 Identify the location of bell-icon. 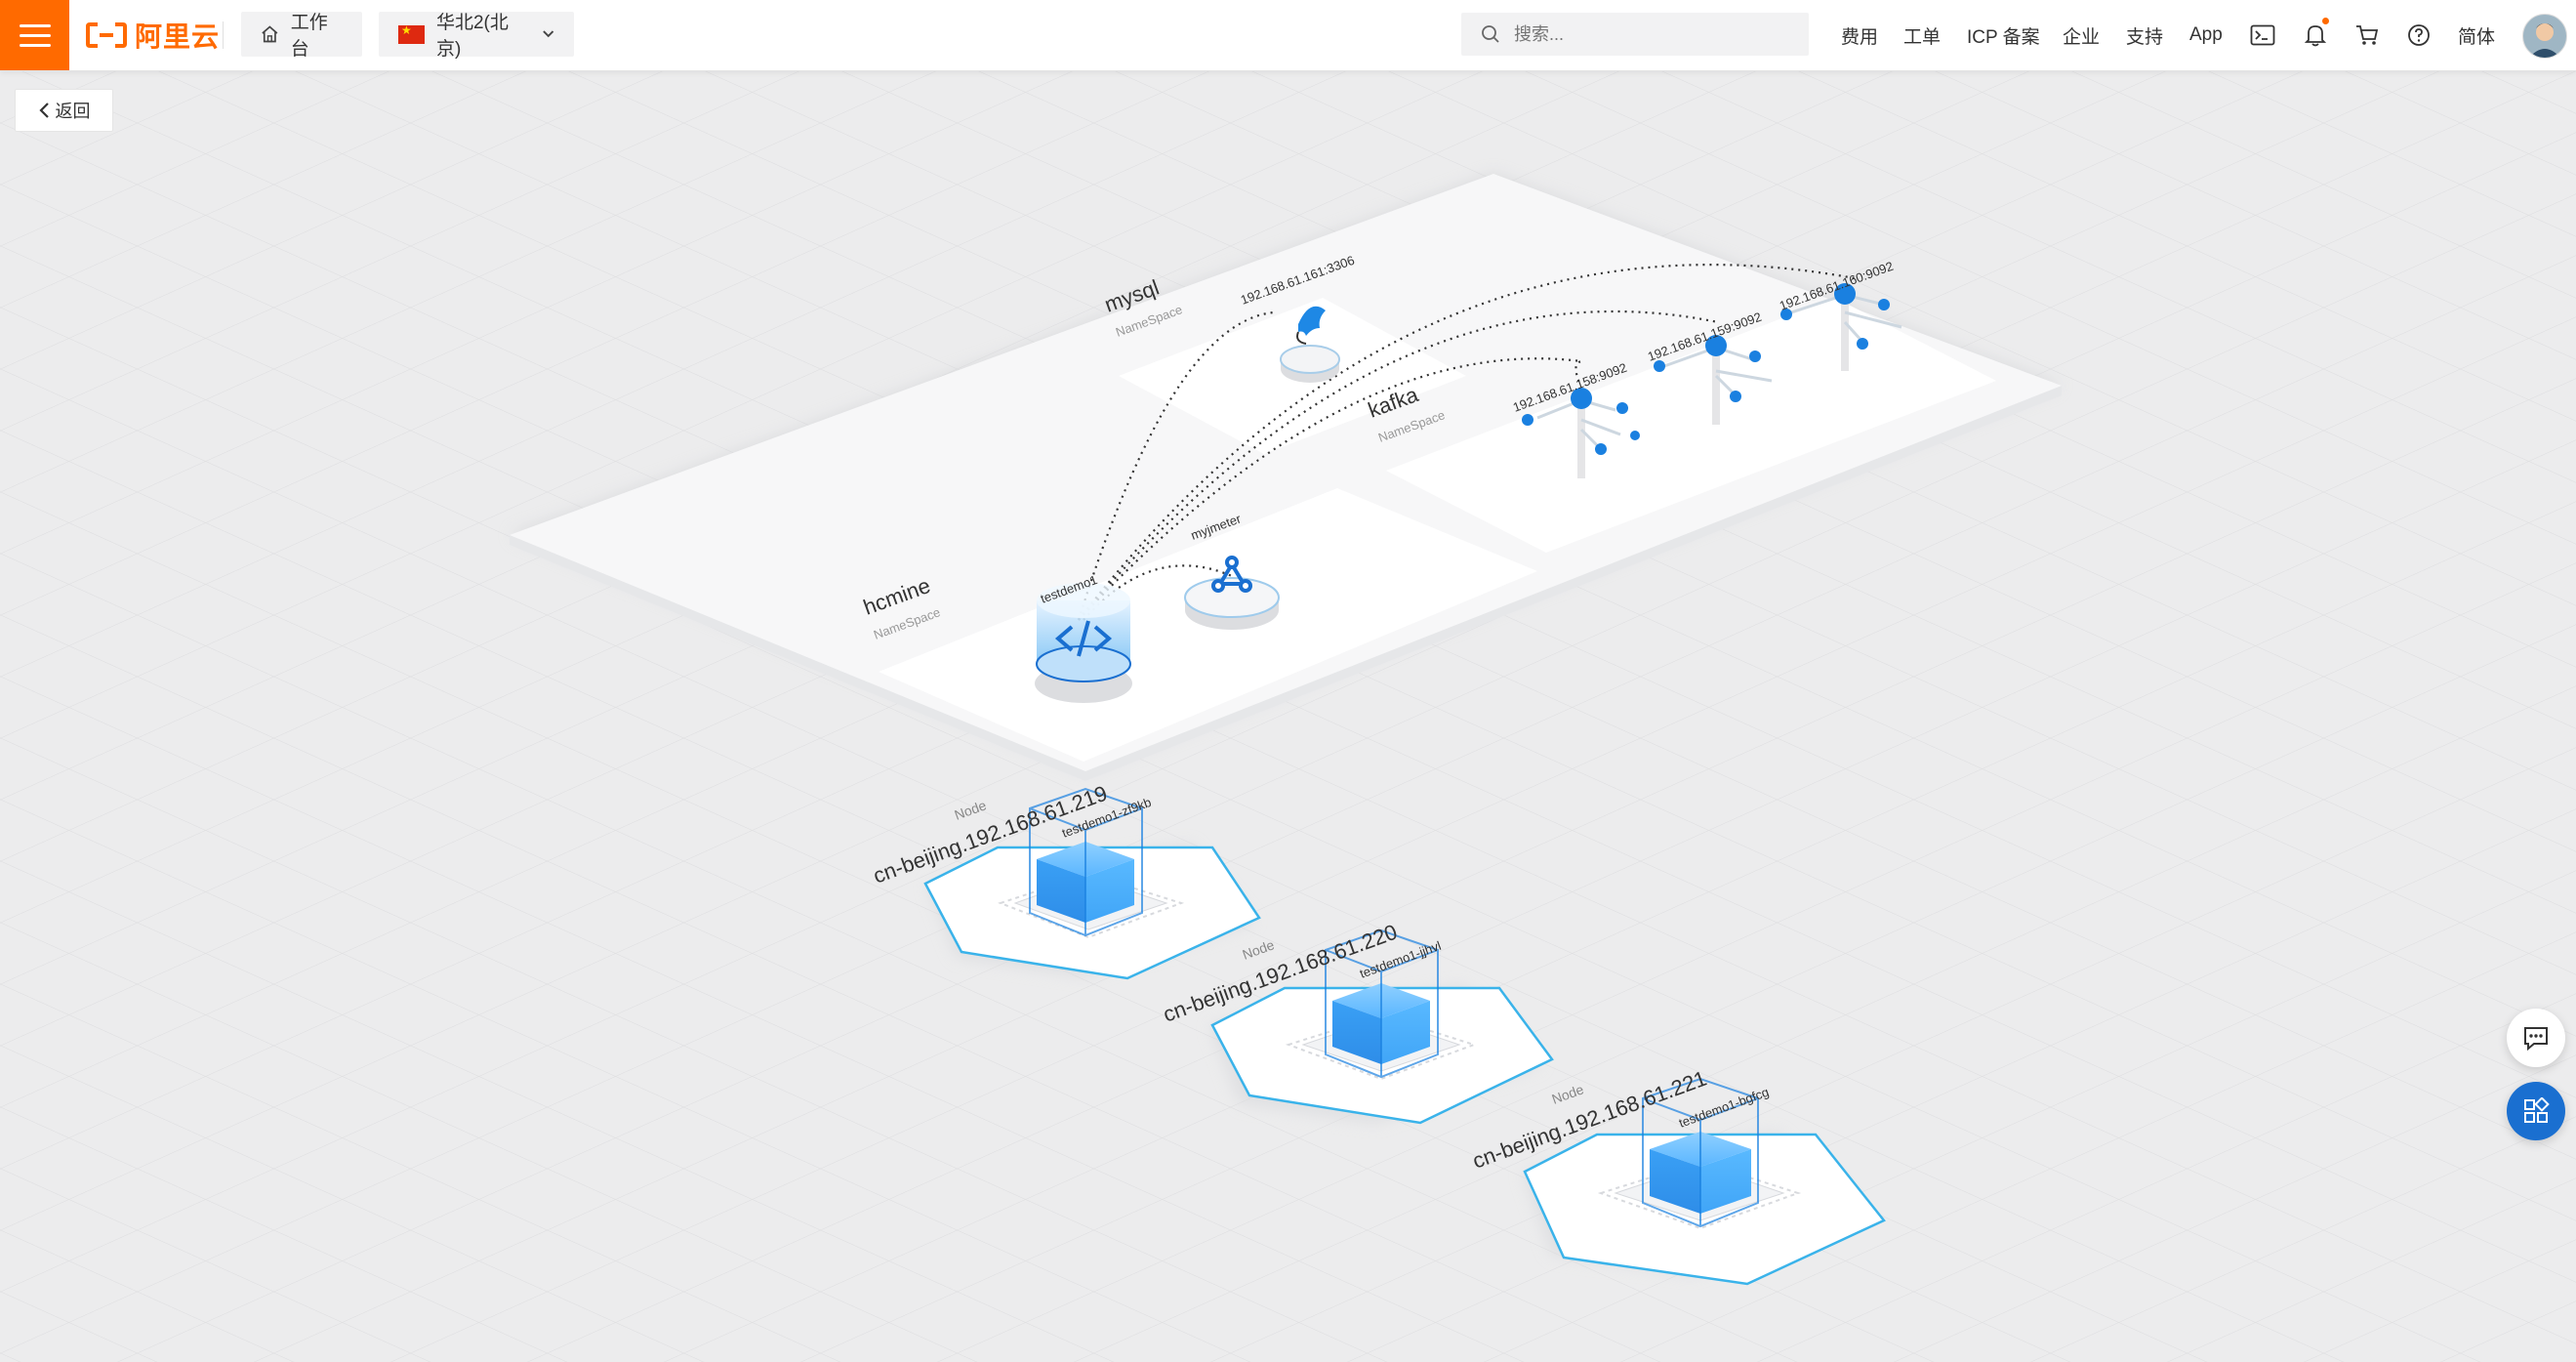
(2315, 36).